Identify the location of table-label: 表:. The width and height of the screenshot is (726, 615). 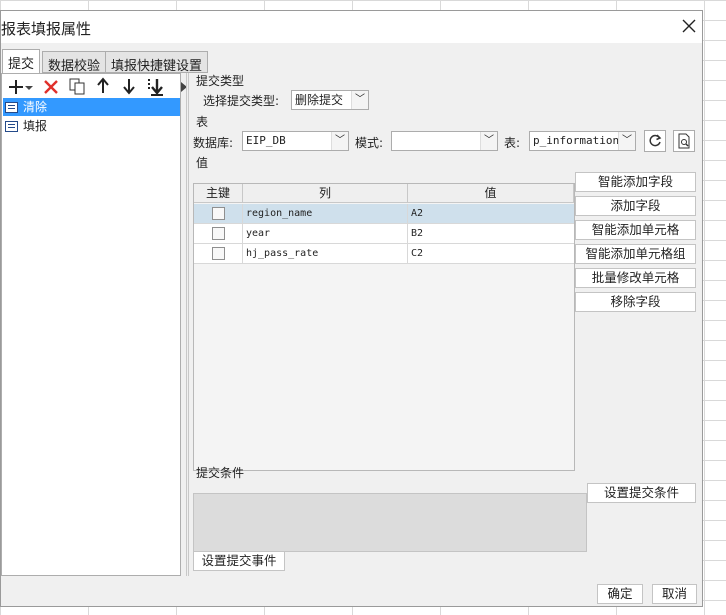
(512, 143).